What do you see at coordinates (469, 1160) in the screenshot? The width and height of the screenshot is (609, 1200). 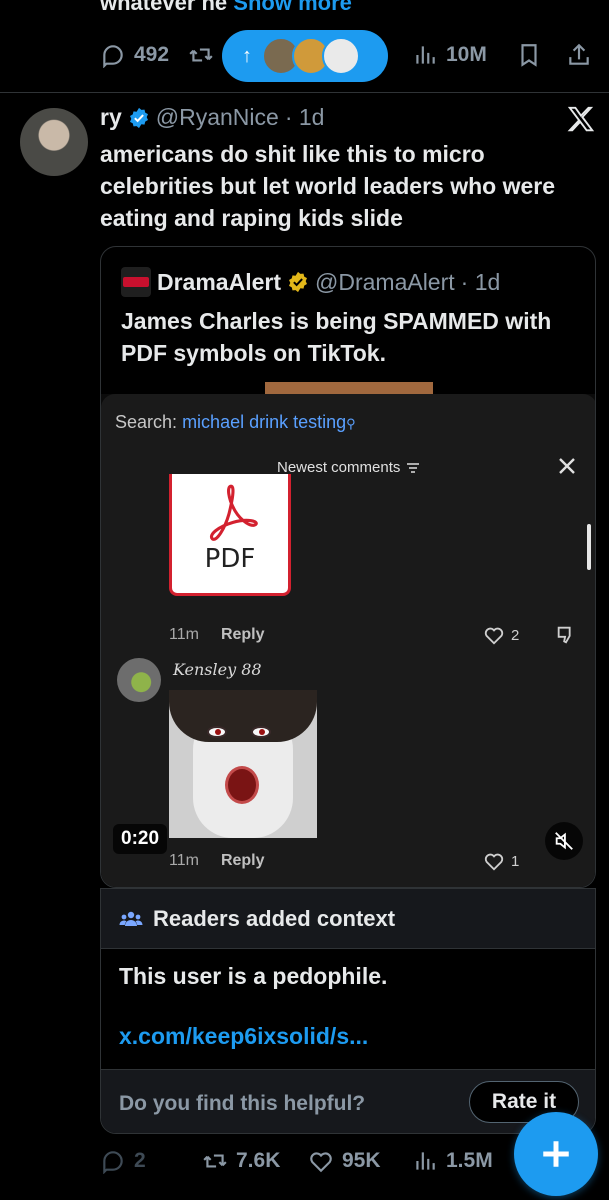 I see `views-count: 1.5M` at bounding box center [469, 1160].